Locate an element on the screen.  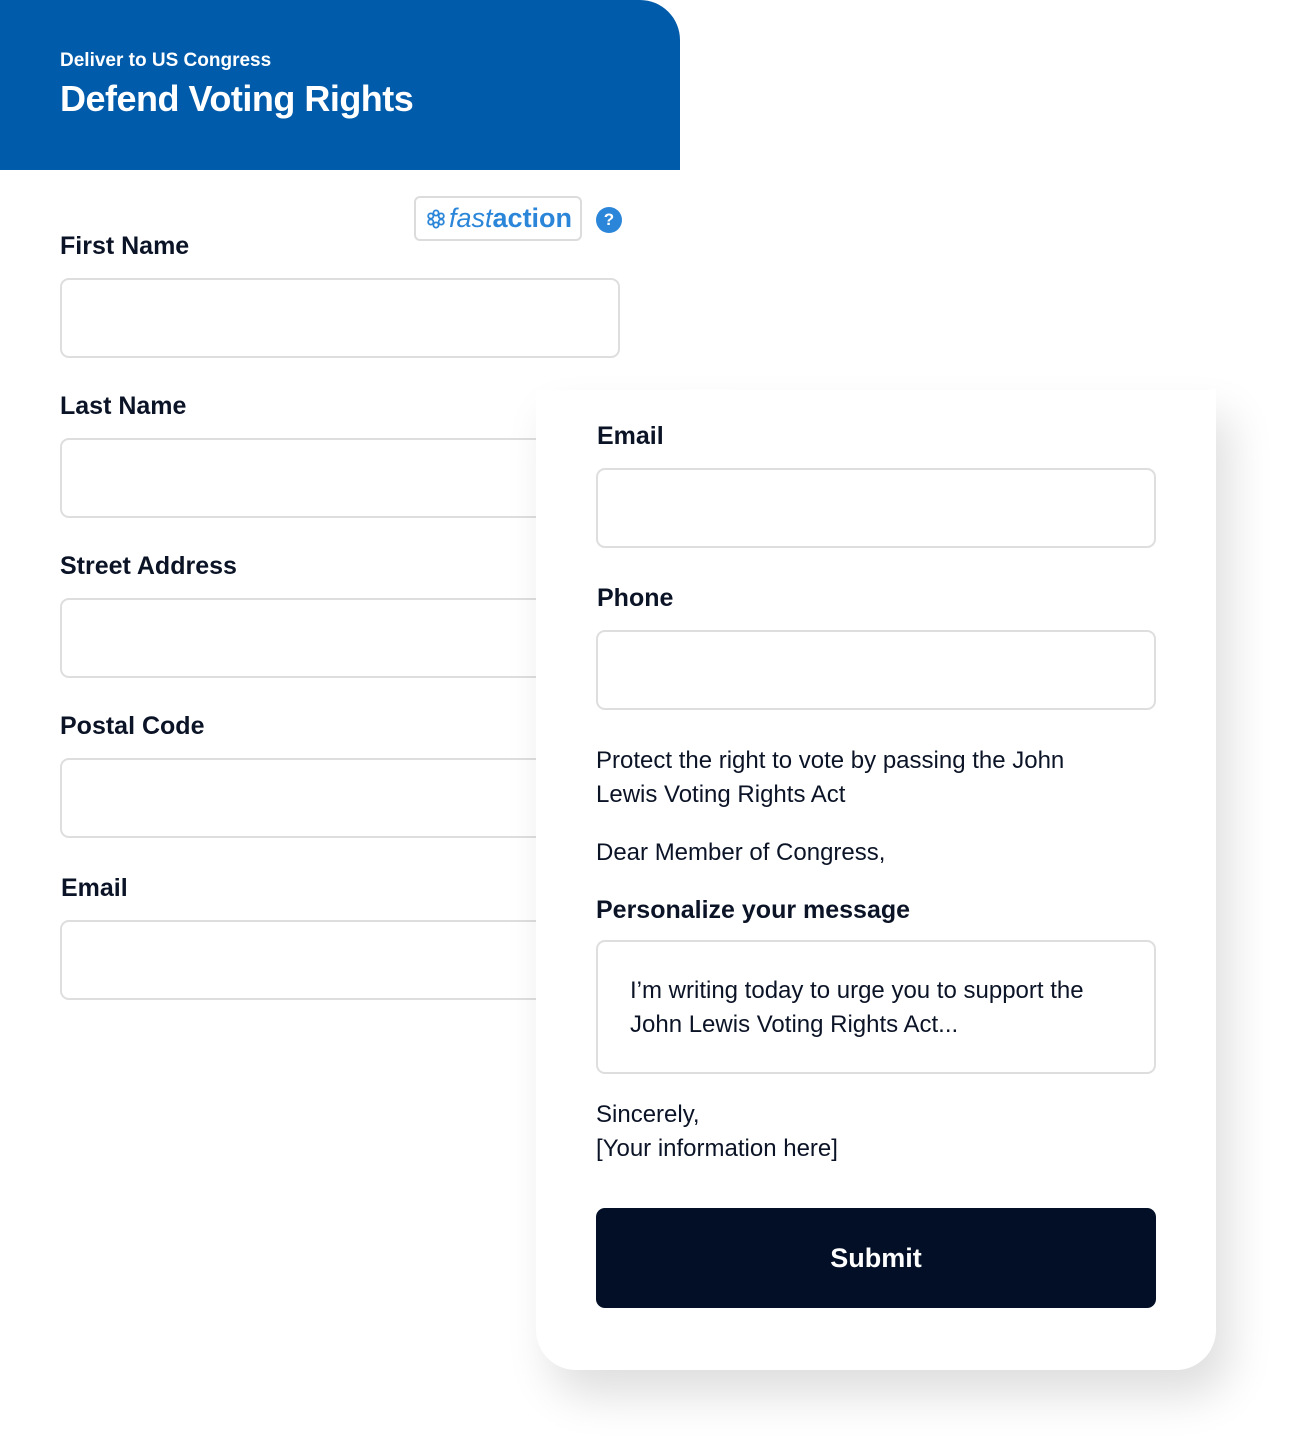
front-email-label: Email is located at coordinates (630, 436).